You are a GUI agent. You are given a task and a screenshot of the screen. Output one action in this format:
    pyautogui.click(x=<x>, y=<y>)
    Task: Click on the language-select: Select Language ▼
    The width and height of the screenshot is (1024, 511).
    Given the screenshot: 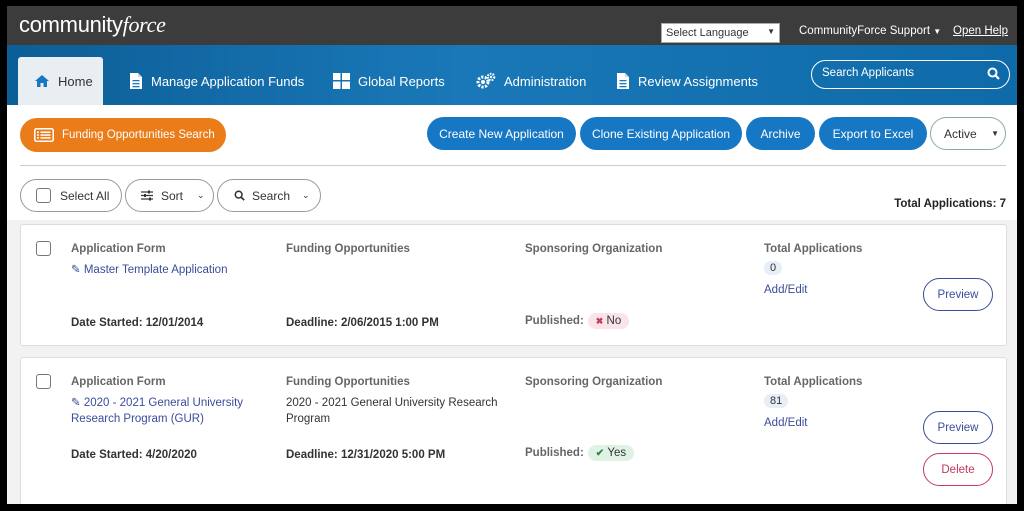 What is the action you would take?
    pyautogui.click(x=720, y=33)
    